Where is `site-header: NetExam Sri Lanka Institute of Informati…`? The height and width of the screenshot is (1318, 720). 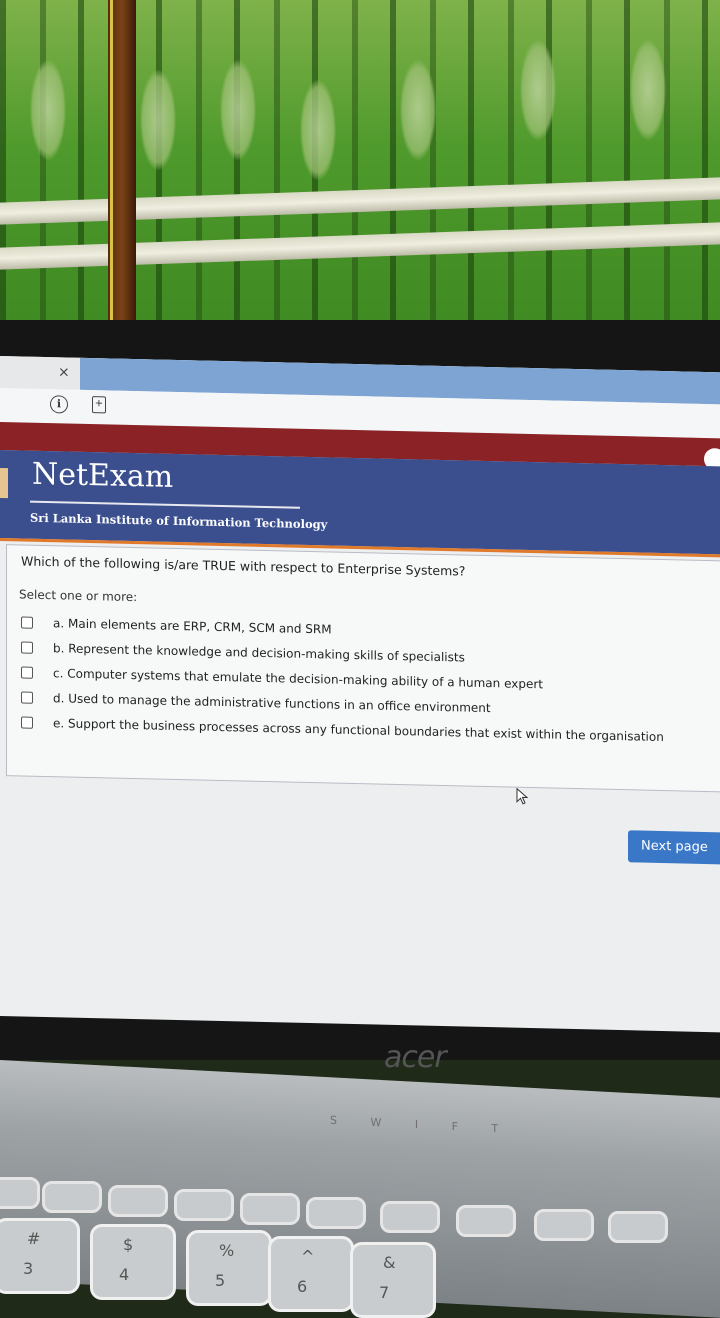
site-header: NetExam Sri Lanka Institute of Informati… is located at coordinates (360, 502).